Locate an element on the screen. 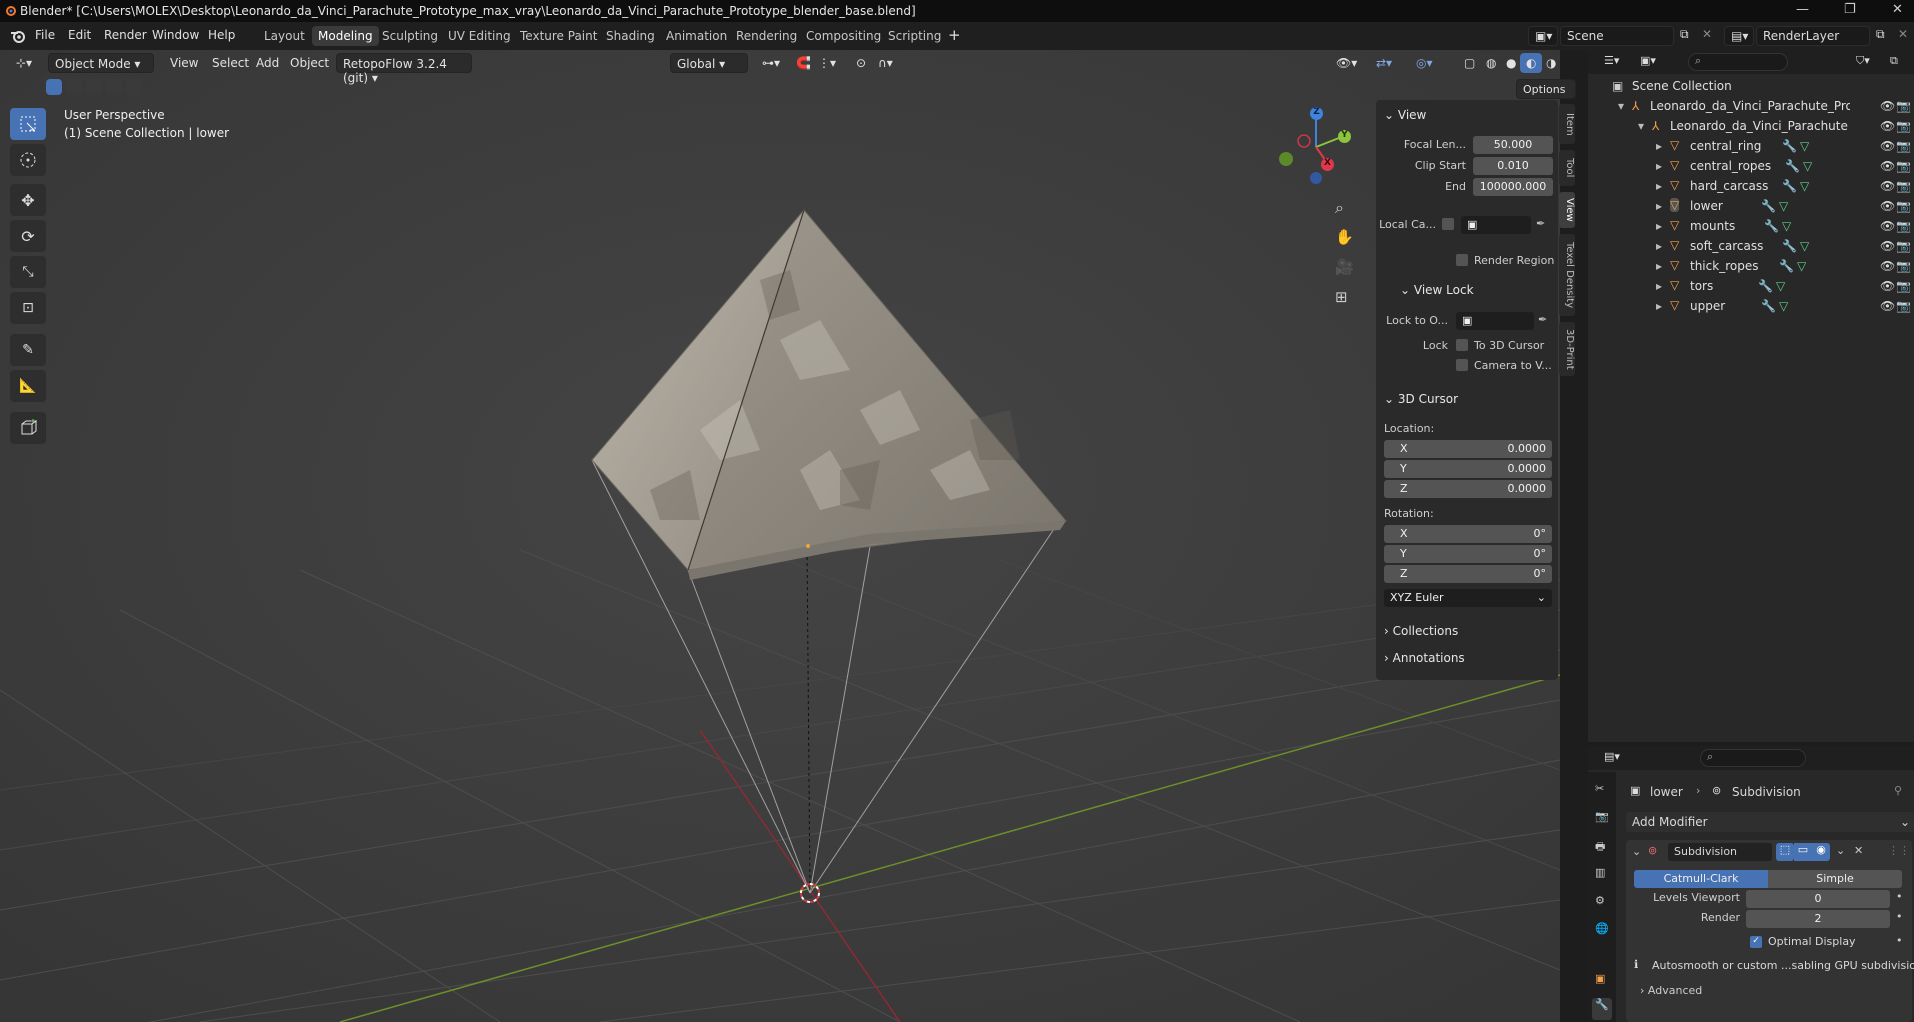 Image resolution: width=1914 pixels, height=1022 pixels. simple-button: Simple is located at coordinates (1835, 879).